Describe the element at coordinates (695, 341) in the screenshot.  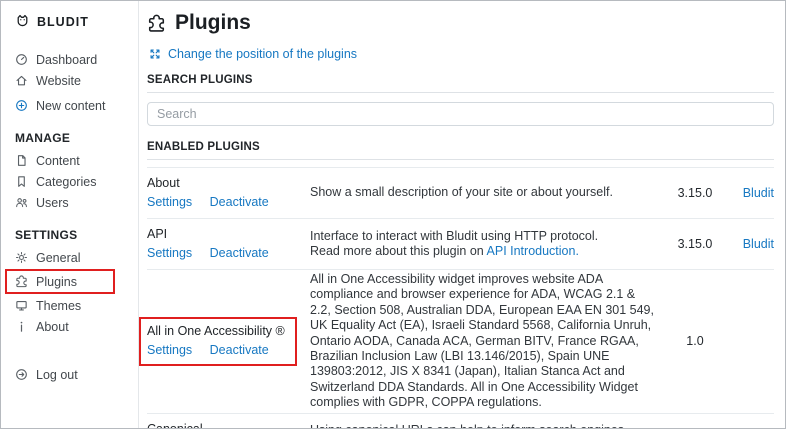
I see `plugin-version: 1.0` at that location.